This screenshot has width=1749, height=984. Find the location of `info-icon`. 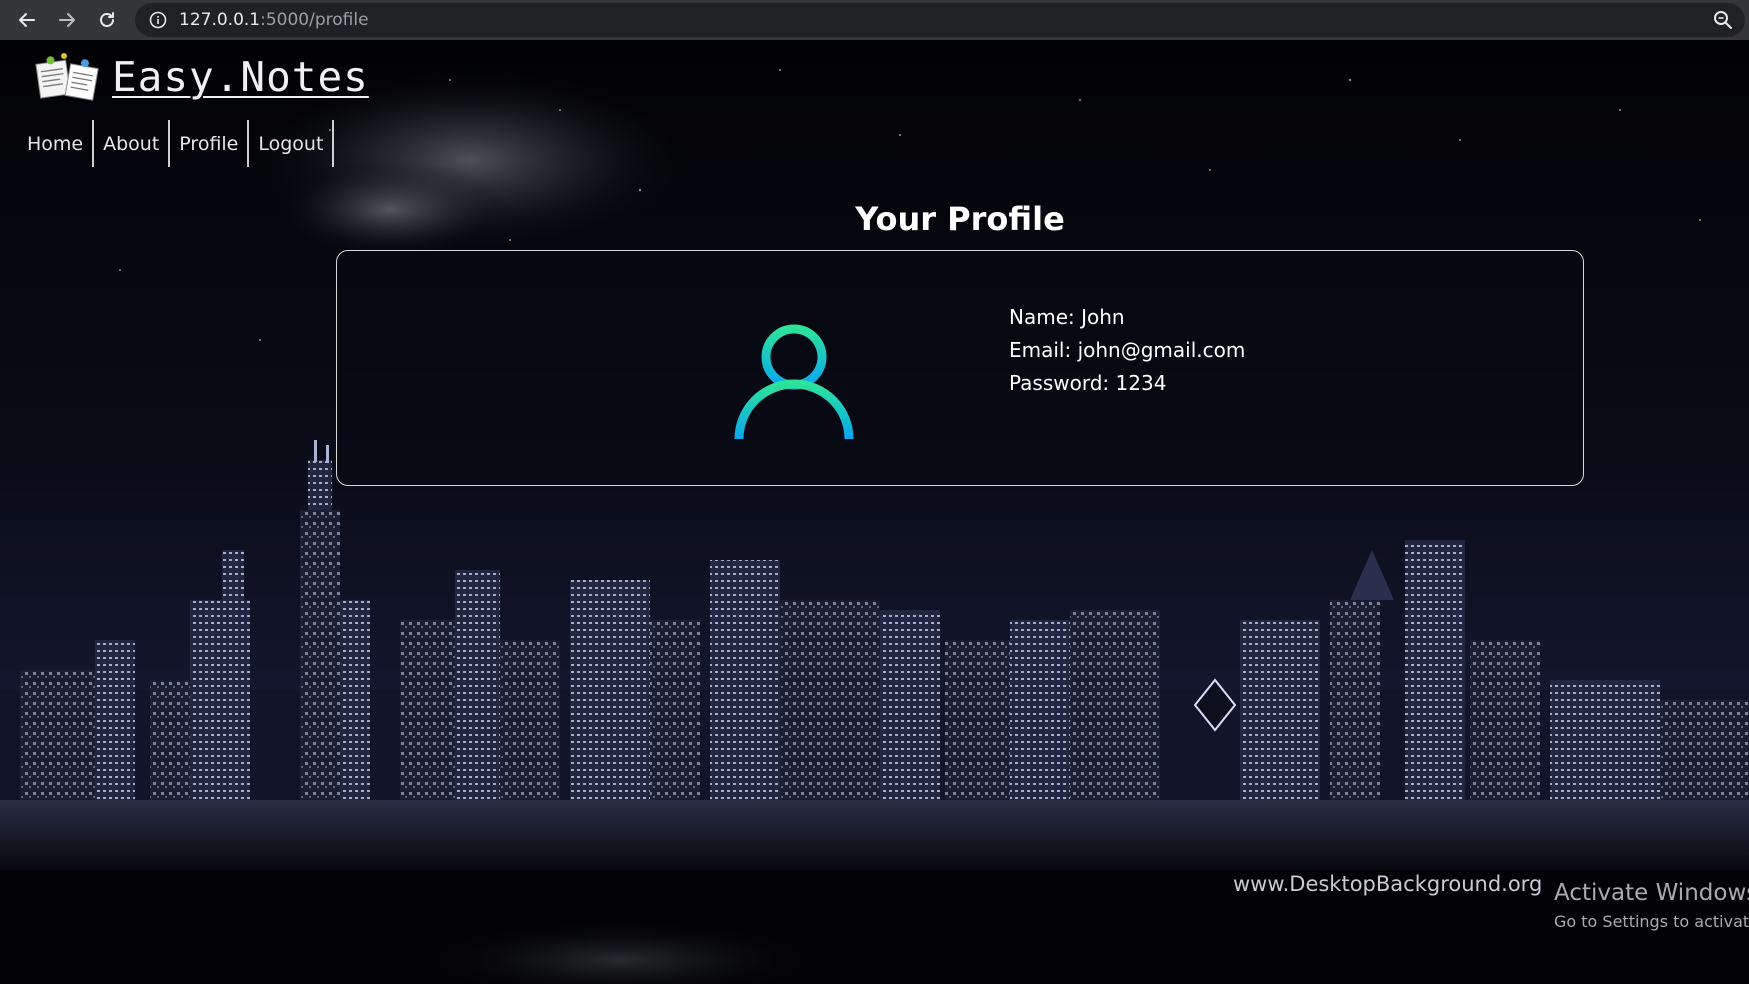

info-icon is located at coordinates (158, 20).